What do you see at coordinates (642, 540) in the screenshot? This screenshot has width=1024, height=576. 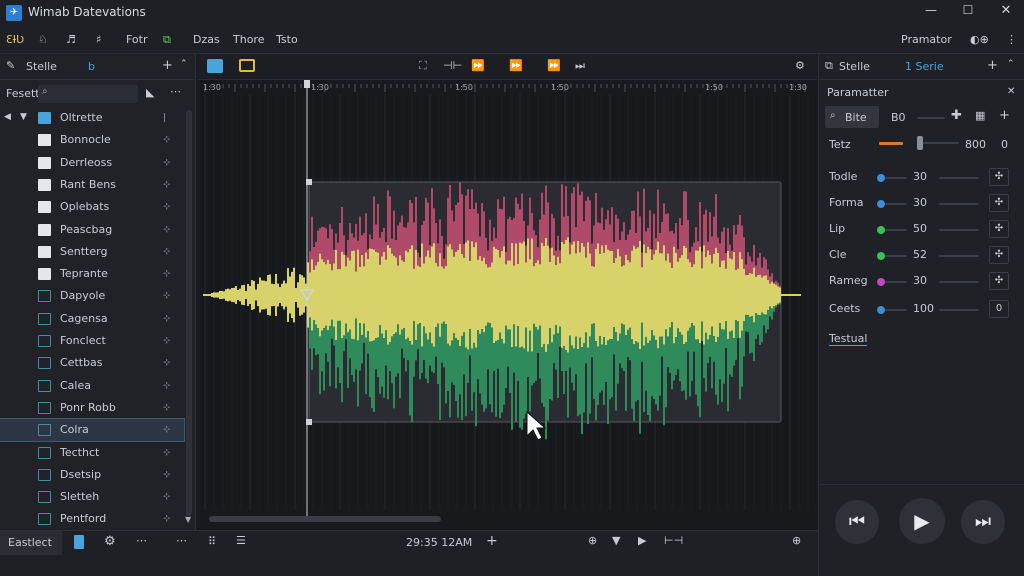 I see `play-small-icon: ▶` at bounding box center [642, 540].